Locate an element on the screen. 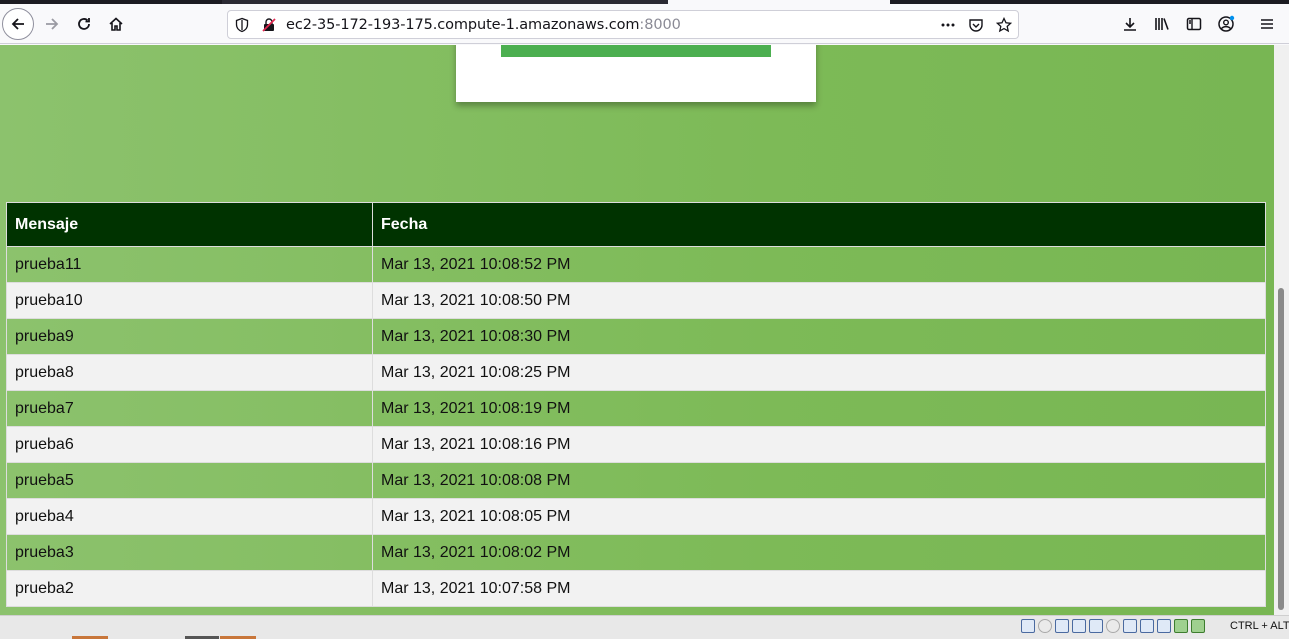 This screenshot has height=639, width=1289. table-row: prueba2 Mar 13, 2021 10:07:58 PM is located at coordinates (636, 588).